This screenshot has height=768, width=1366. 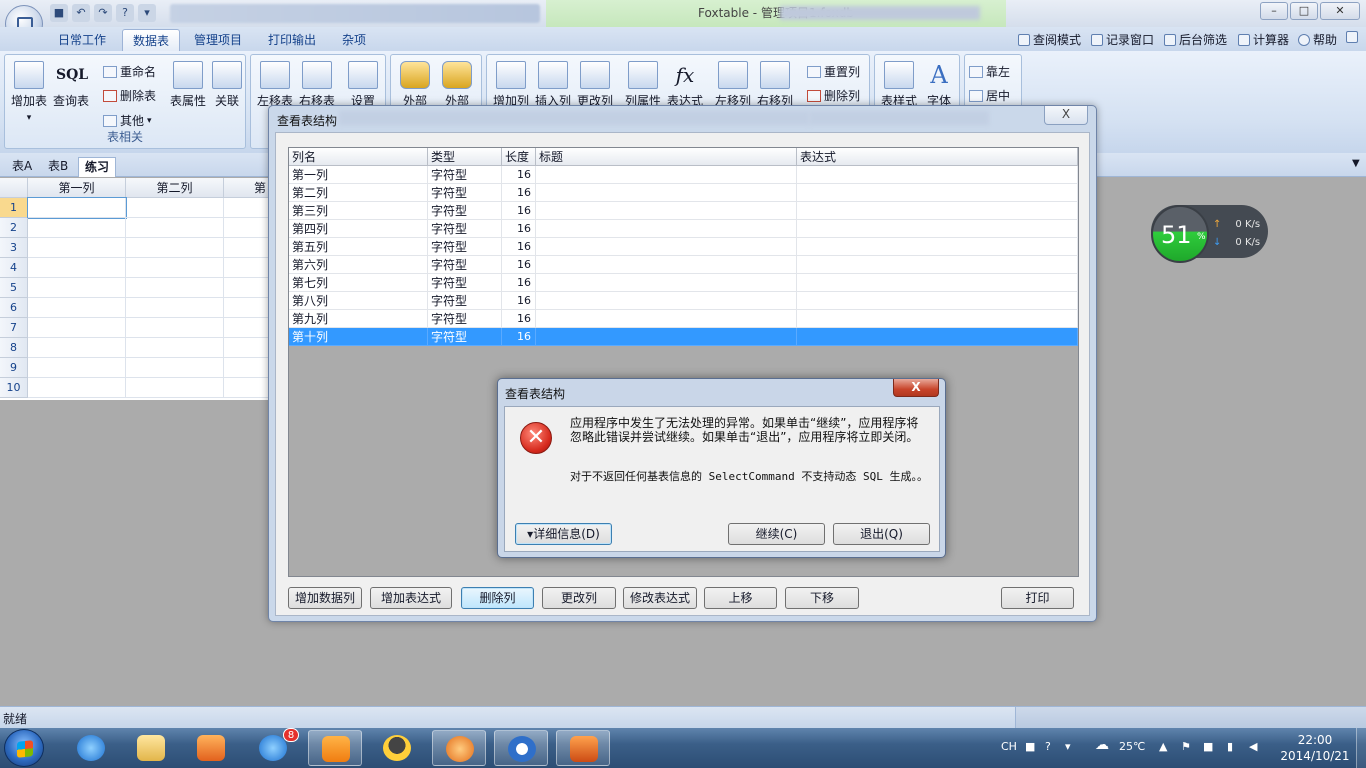 I want to click on record-window-link: 记录窗口, so click(x=1122, y=39).